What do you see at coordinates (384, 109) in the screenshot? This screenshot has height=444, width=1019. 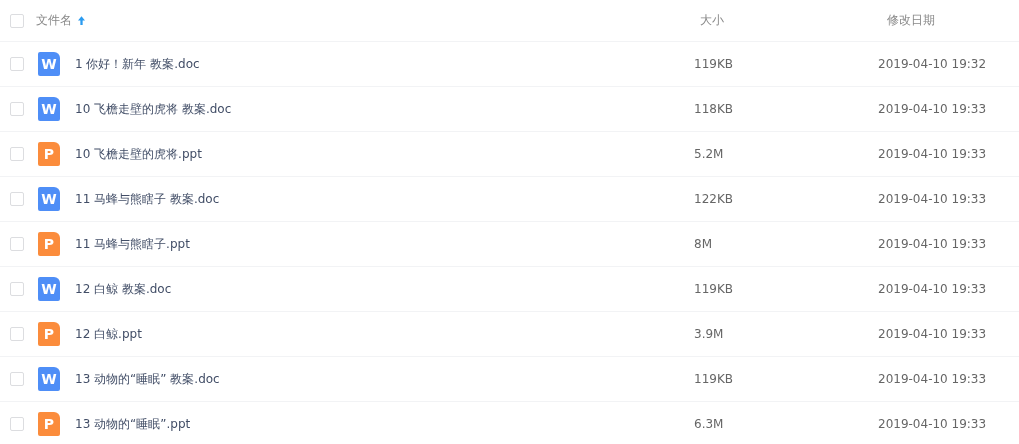 I see `file-name: 10 飞檐走壁的虎将 教案.doc` at bounding box center [384, 109].